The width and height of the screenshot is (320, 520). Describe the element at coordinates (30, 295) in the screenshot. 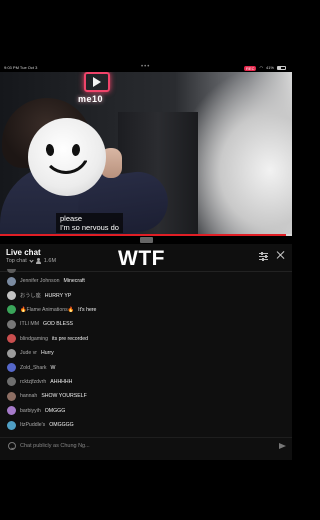

I see `chat-author-name: おうし座` at that location.